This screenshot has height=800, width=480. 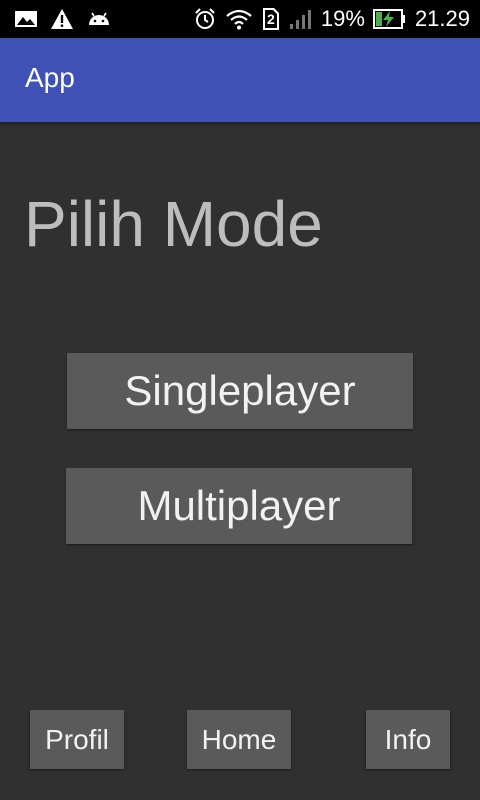 I want to click on status-bar: 2 19% 21.29, so click(x=240, y=19).